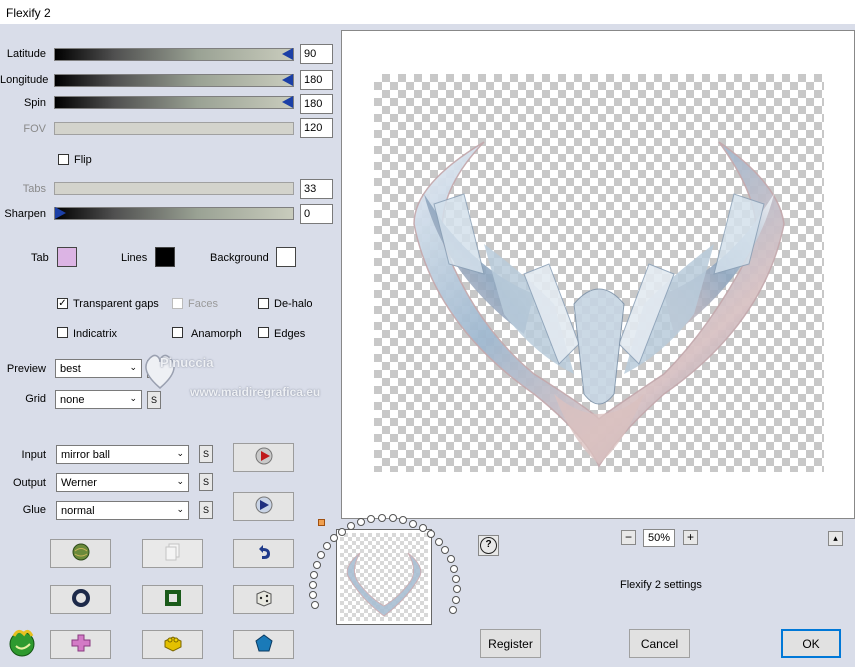  What do you see at coordinates (174, 102) in the screenshot?
I see `spin-slider` at bounding box center [174, 102].